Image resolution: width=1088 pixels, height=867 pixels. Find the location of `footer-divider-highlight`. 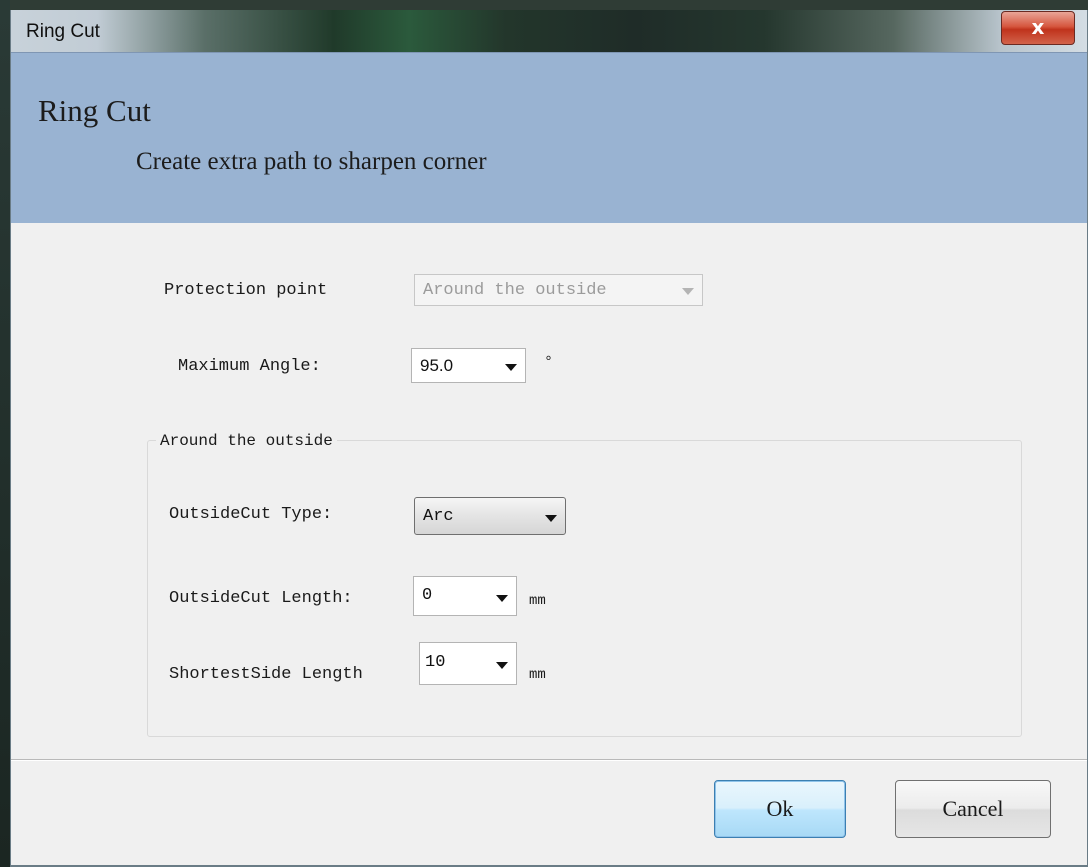

footer-divider-highlight is located at coordinates (549, 760).